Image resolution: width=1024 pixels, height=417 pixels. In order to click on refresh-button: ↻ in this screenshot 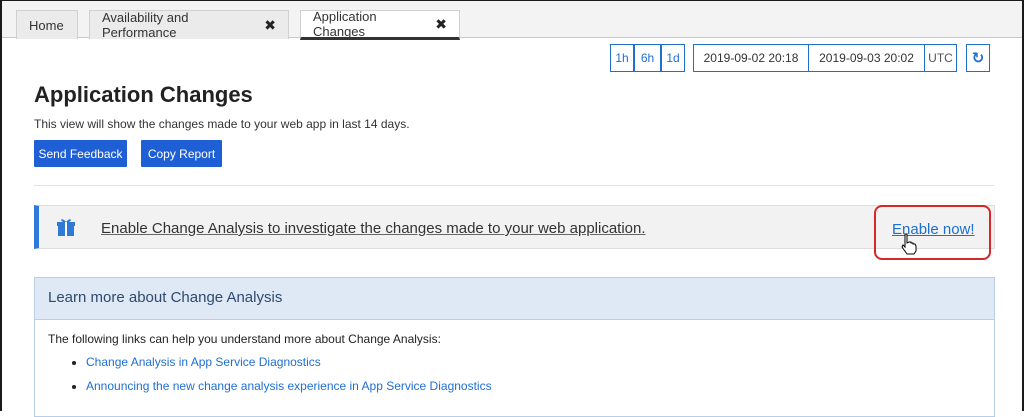, I will do `click(978, 58)`.